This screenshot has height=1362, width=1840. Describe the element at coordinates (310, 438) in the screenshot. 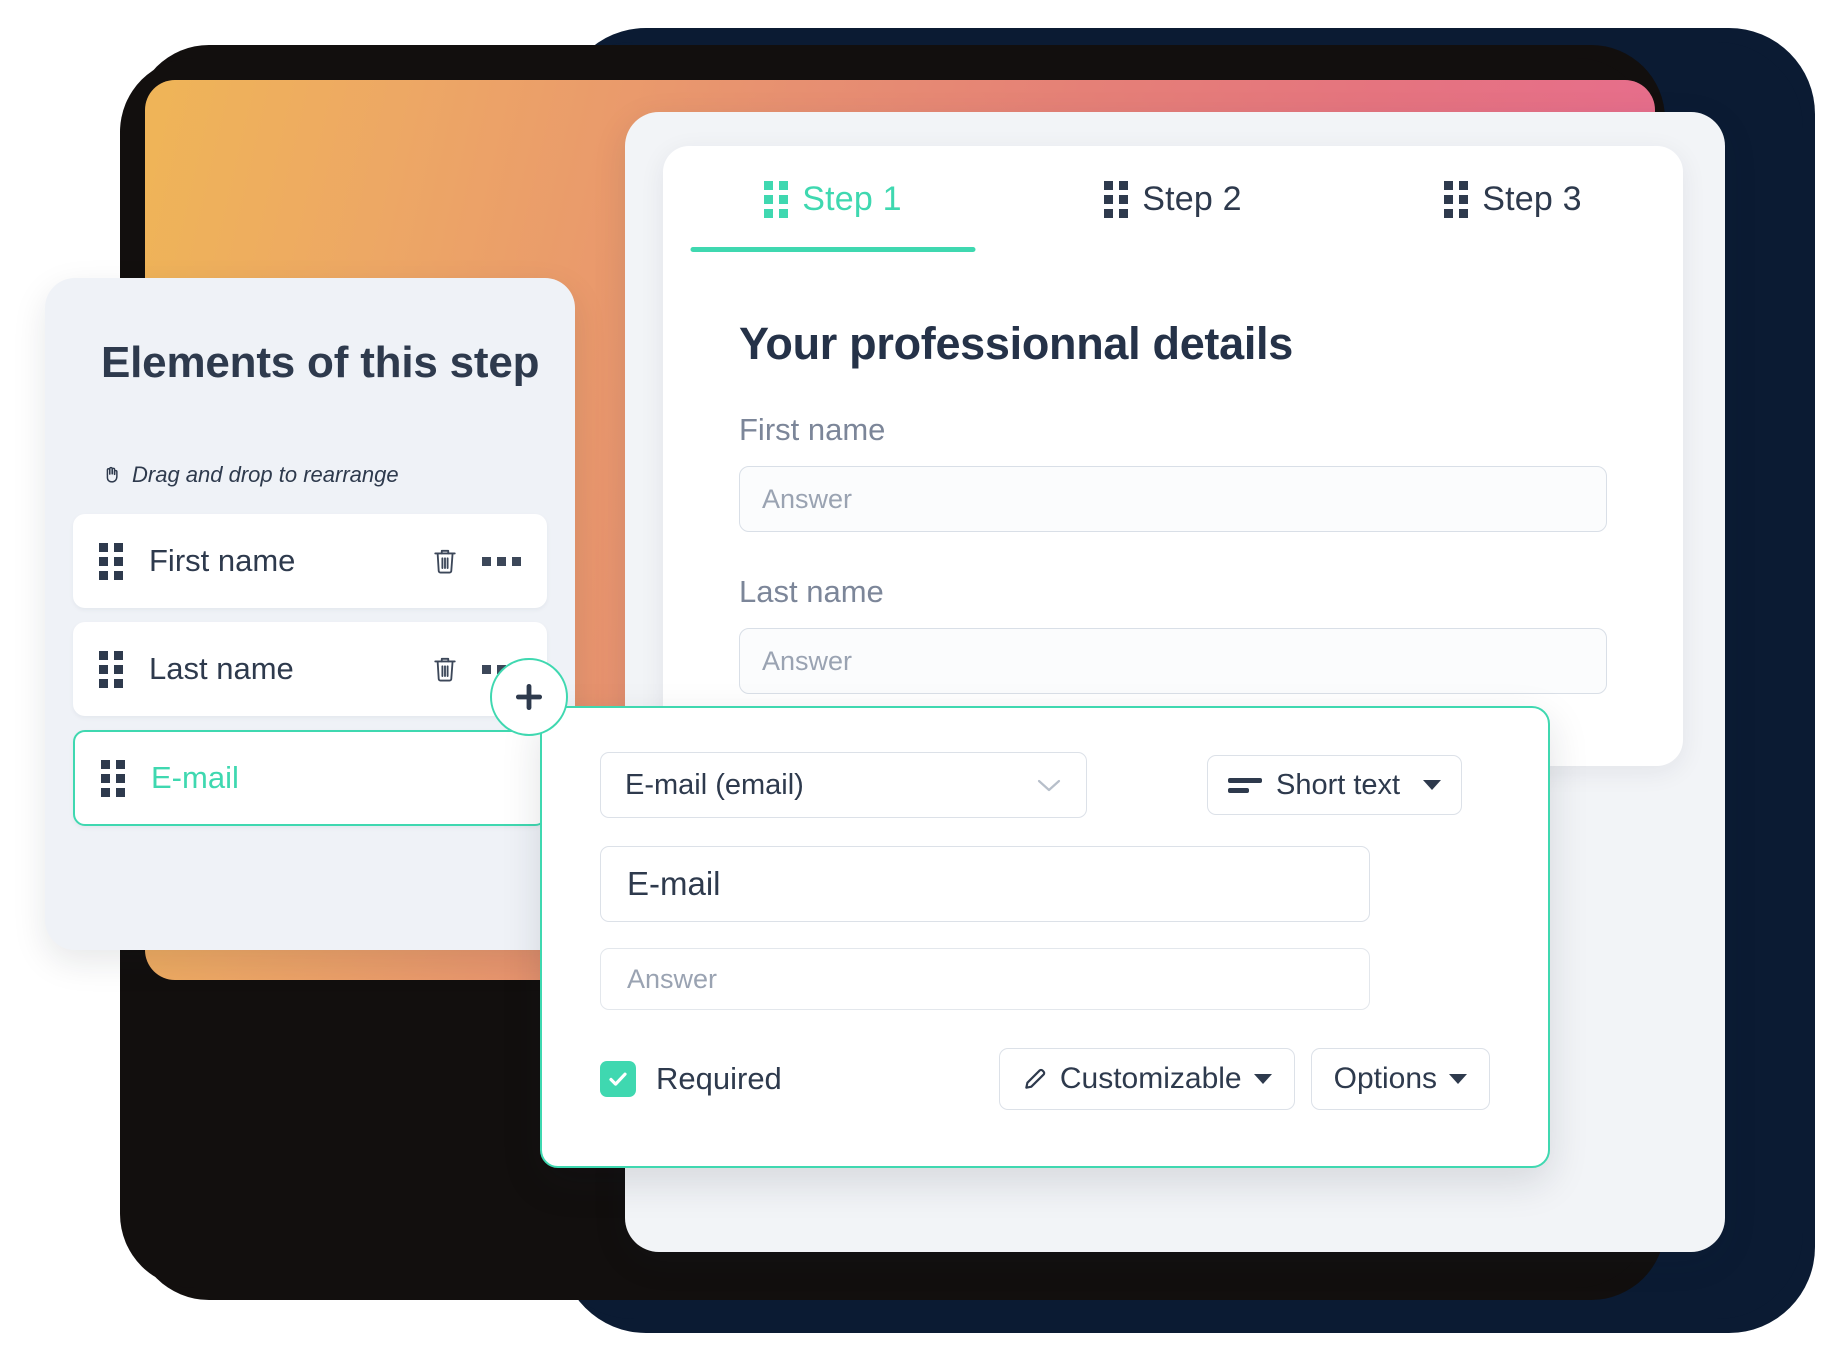

I see `drag-hint: Drag and drop to rearrange` at that location.